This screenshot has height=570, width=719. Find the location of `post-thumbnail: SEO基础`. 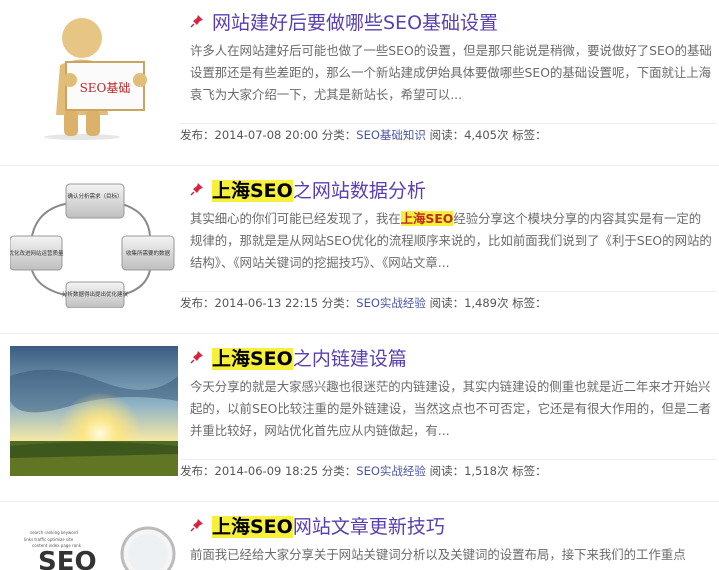

post-thumbnail: SEO基础 is located at coordinates (94, 75).